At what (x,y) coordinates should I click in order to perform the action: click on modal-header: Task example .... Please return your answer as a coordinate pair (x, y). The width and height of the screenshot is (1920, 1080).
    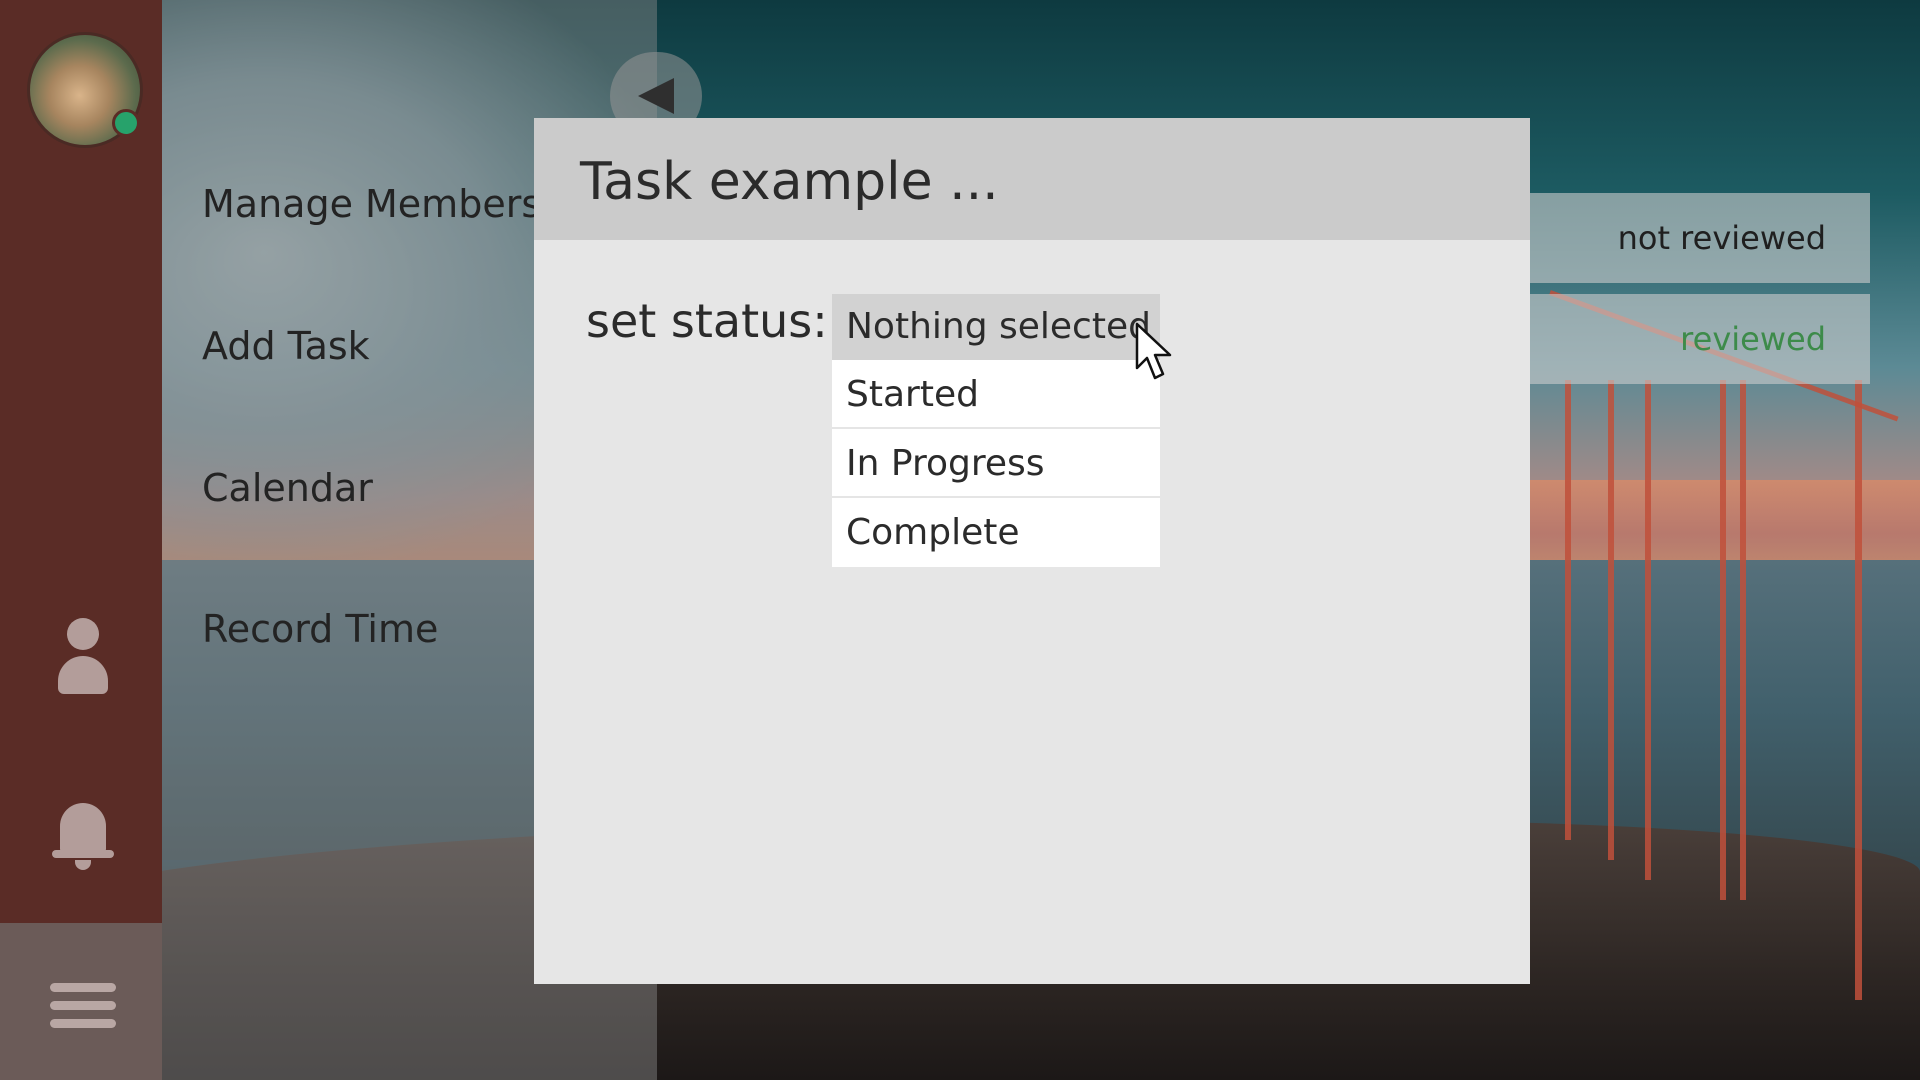
    Looking at the image, I should click on (1032, 179).